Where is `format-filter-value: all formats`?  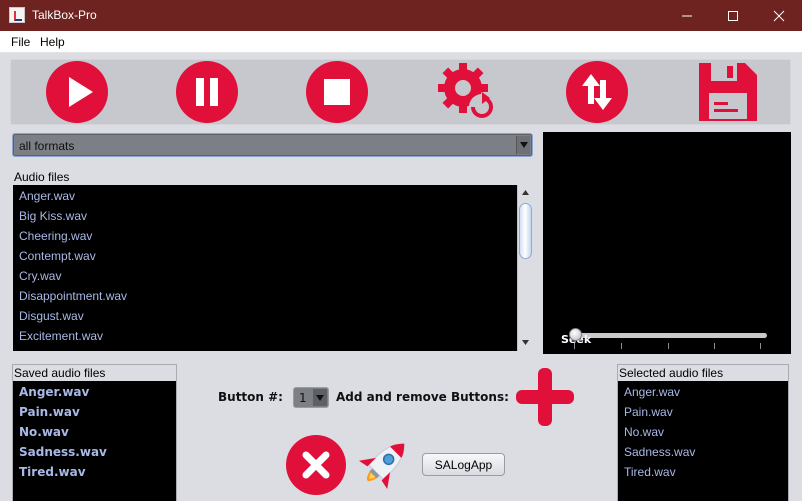 format-filter-value: all formats is located at coordinates (47, 146).